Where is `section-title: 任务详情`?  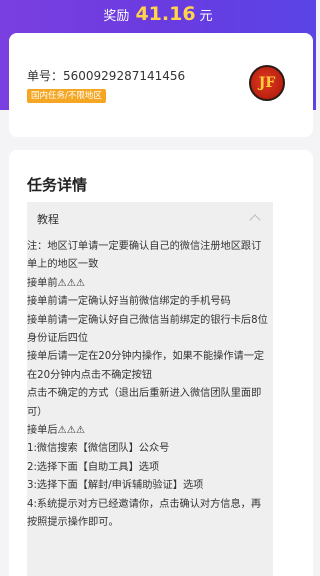
section-title: 任务详情 is located at coordinates (57, 185).